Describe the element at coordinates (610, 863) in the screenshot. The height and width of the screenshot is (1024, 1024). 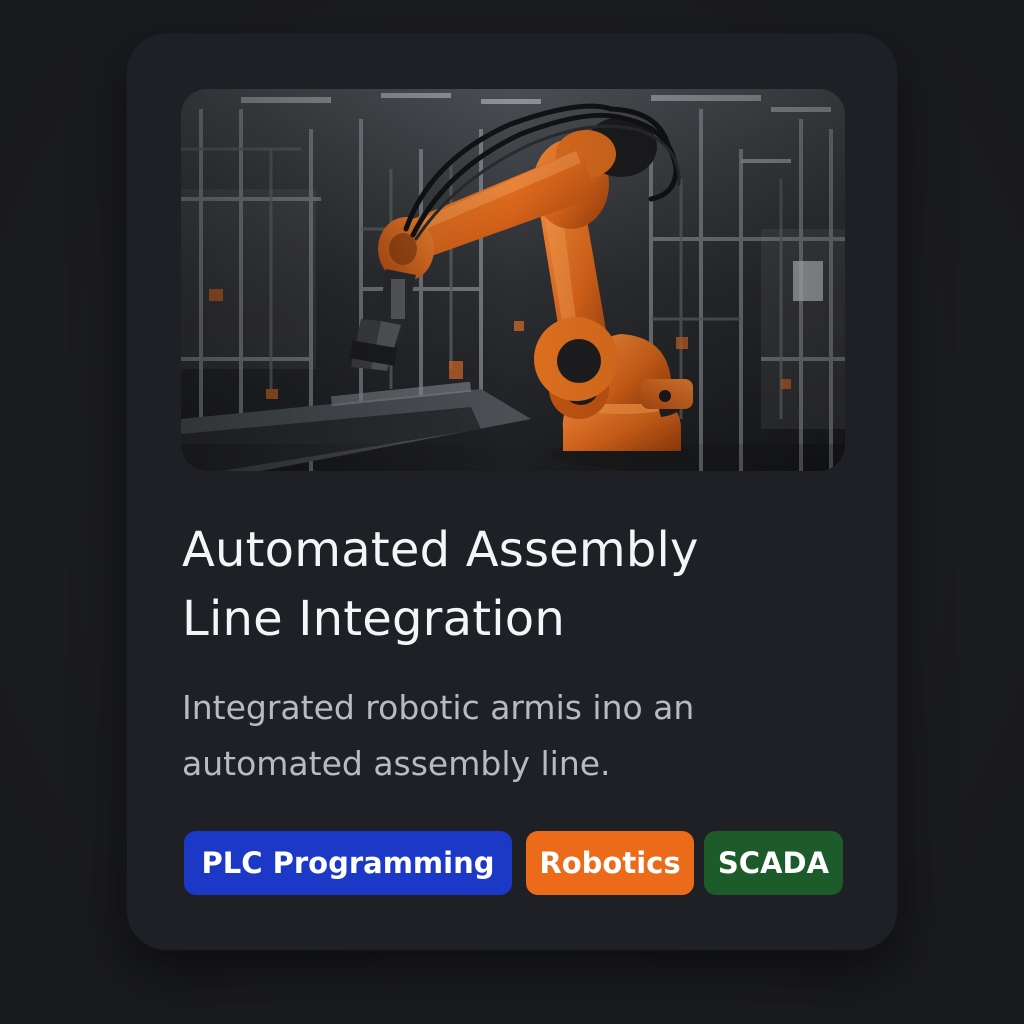
I see `tag-robotics: Robotics` at that location.